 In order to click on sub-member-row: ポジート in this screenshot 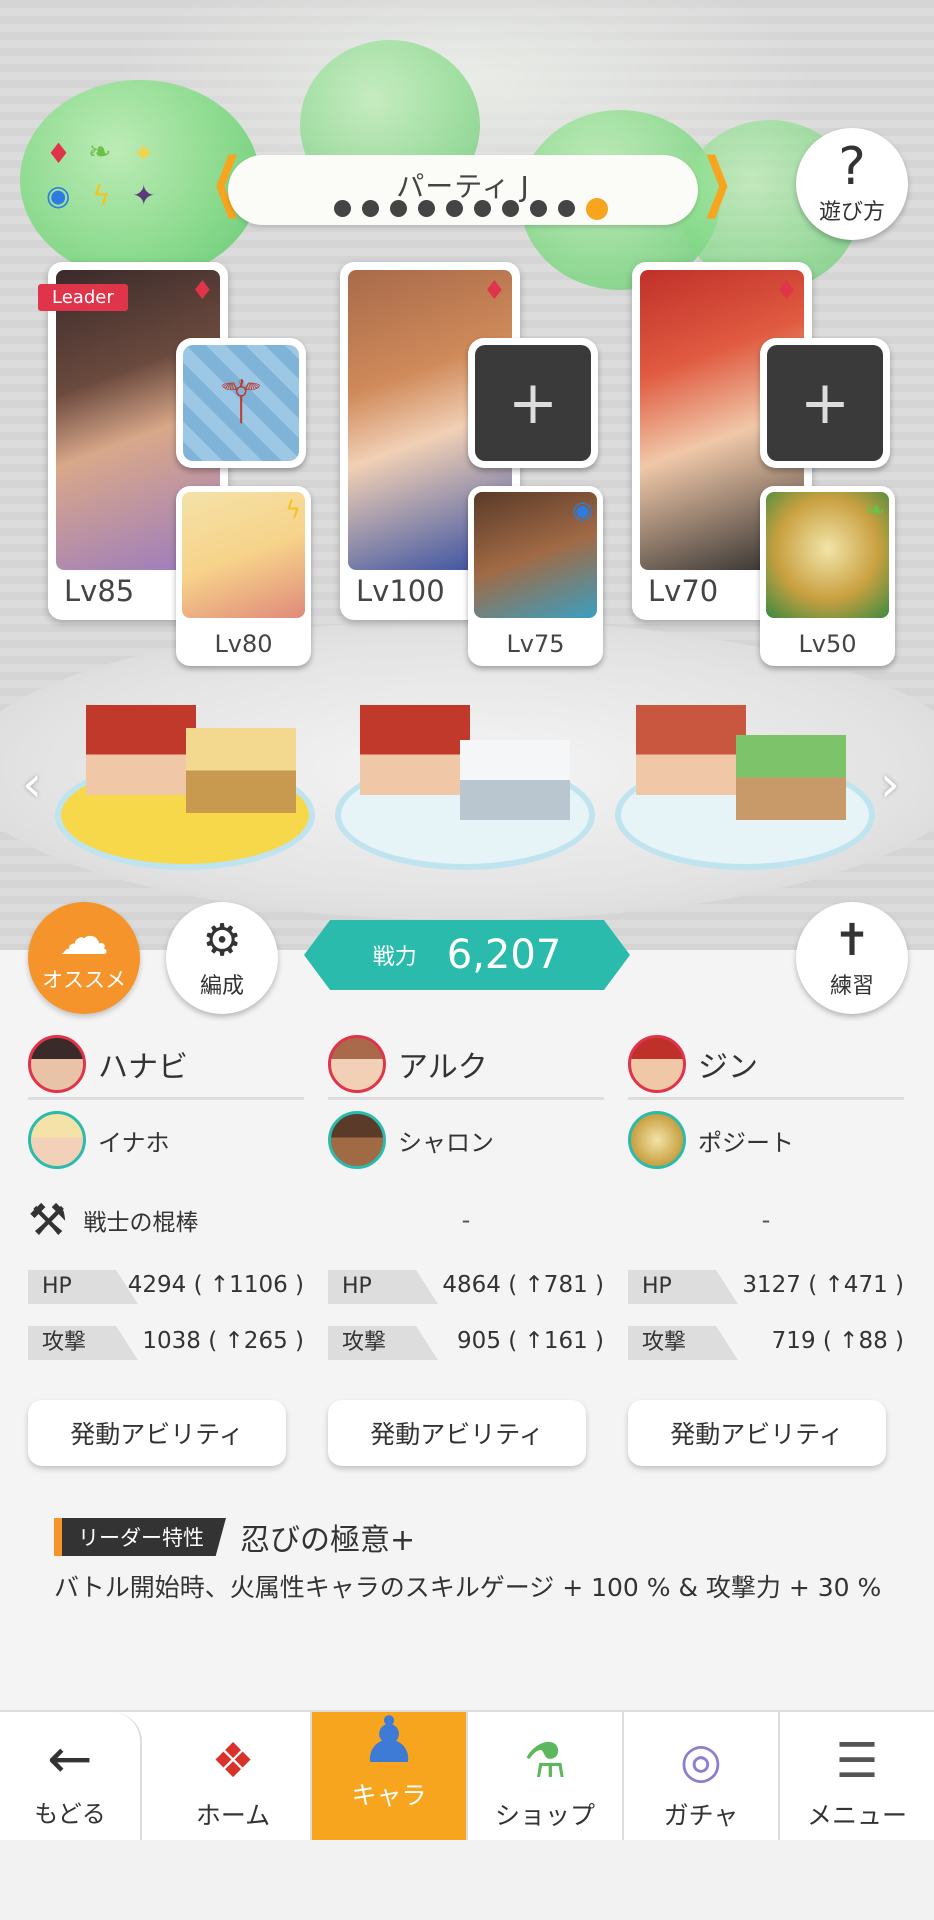, I will do `click(766, 1140)`.